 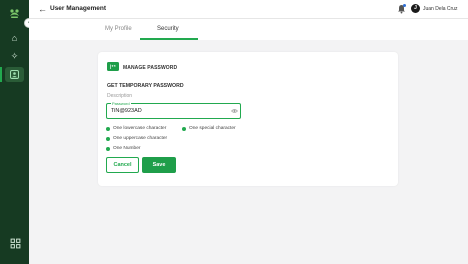 I want to click on eye-icon, so click(x=234, y=111).